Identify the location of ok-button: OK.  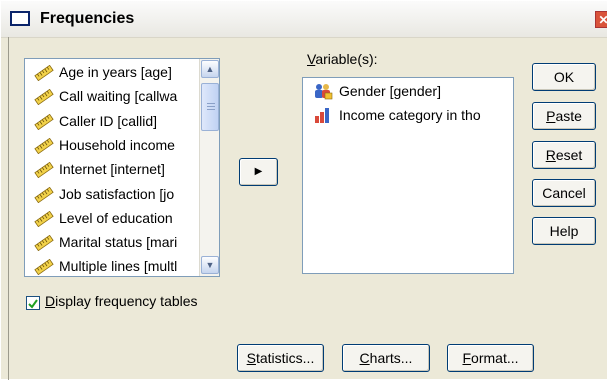
(564, 77).